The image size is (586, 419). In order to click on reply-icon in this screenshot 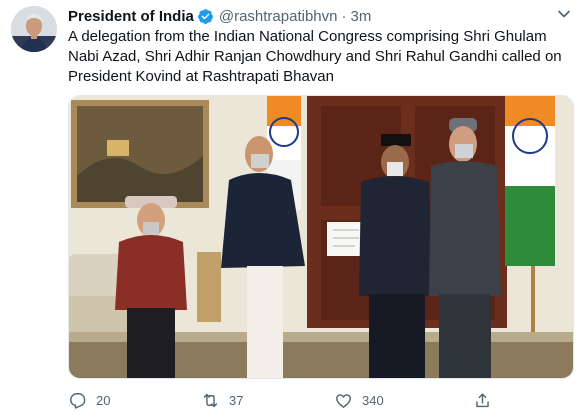, I will do `click(78, 400)`.